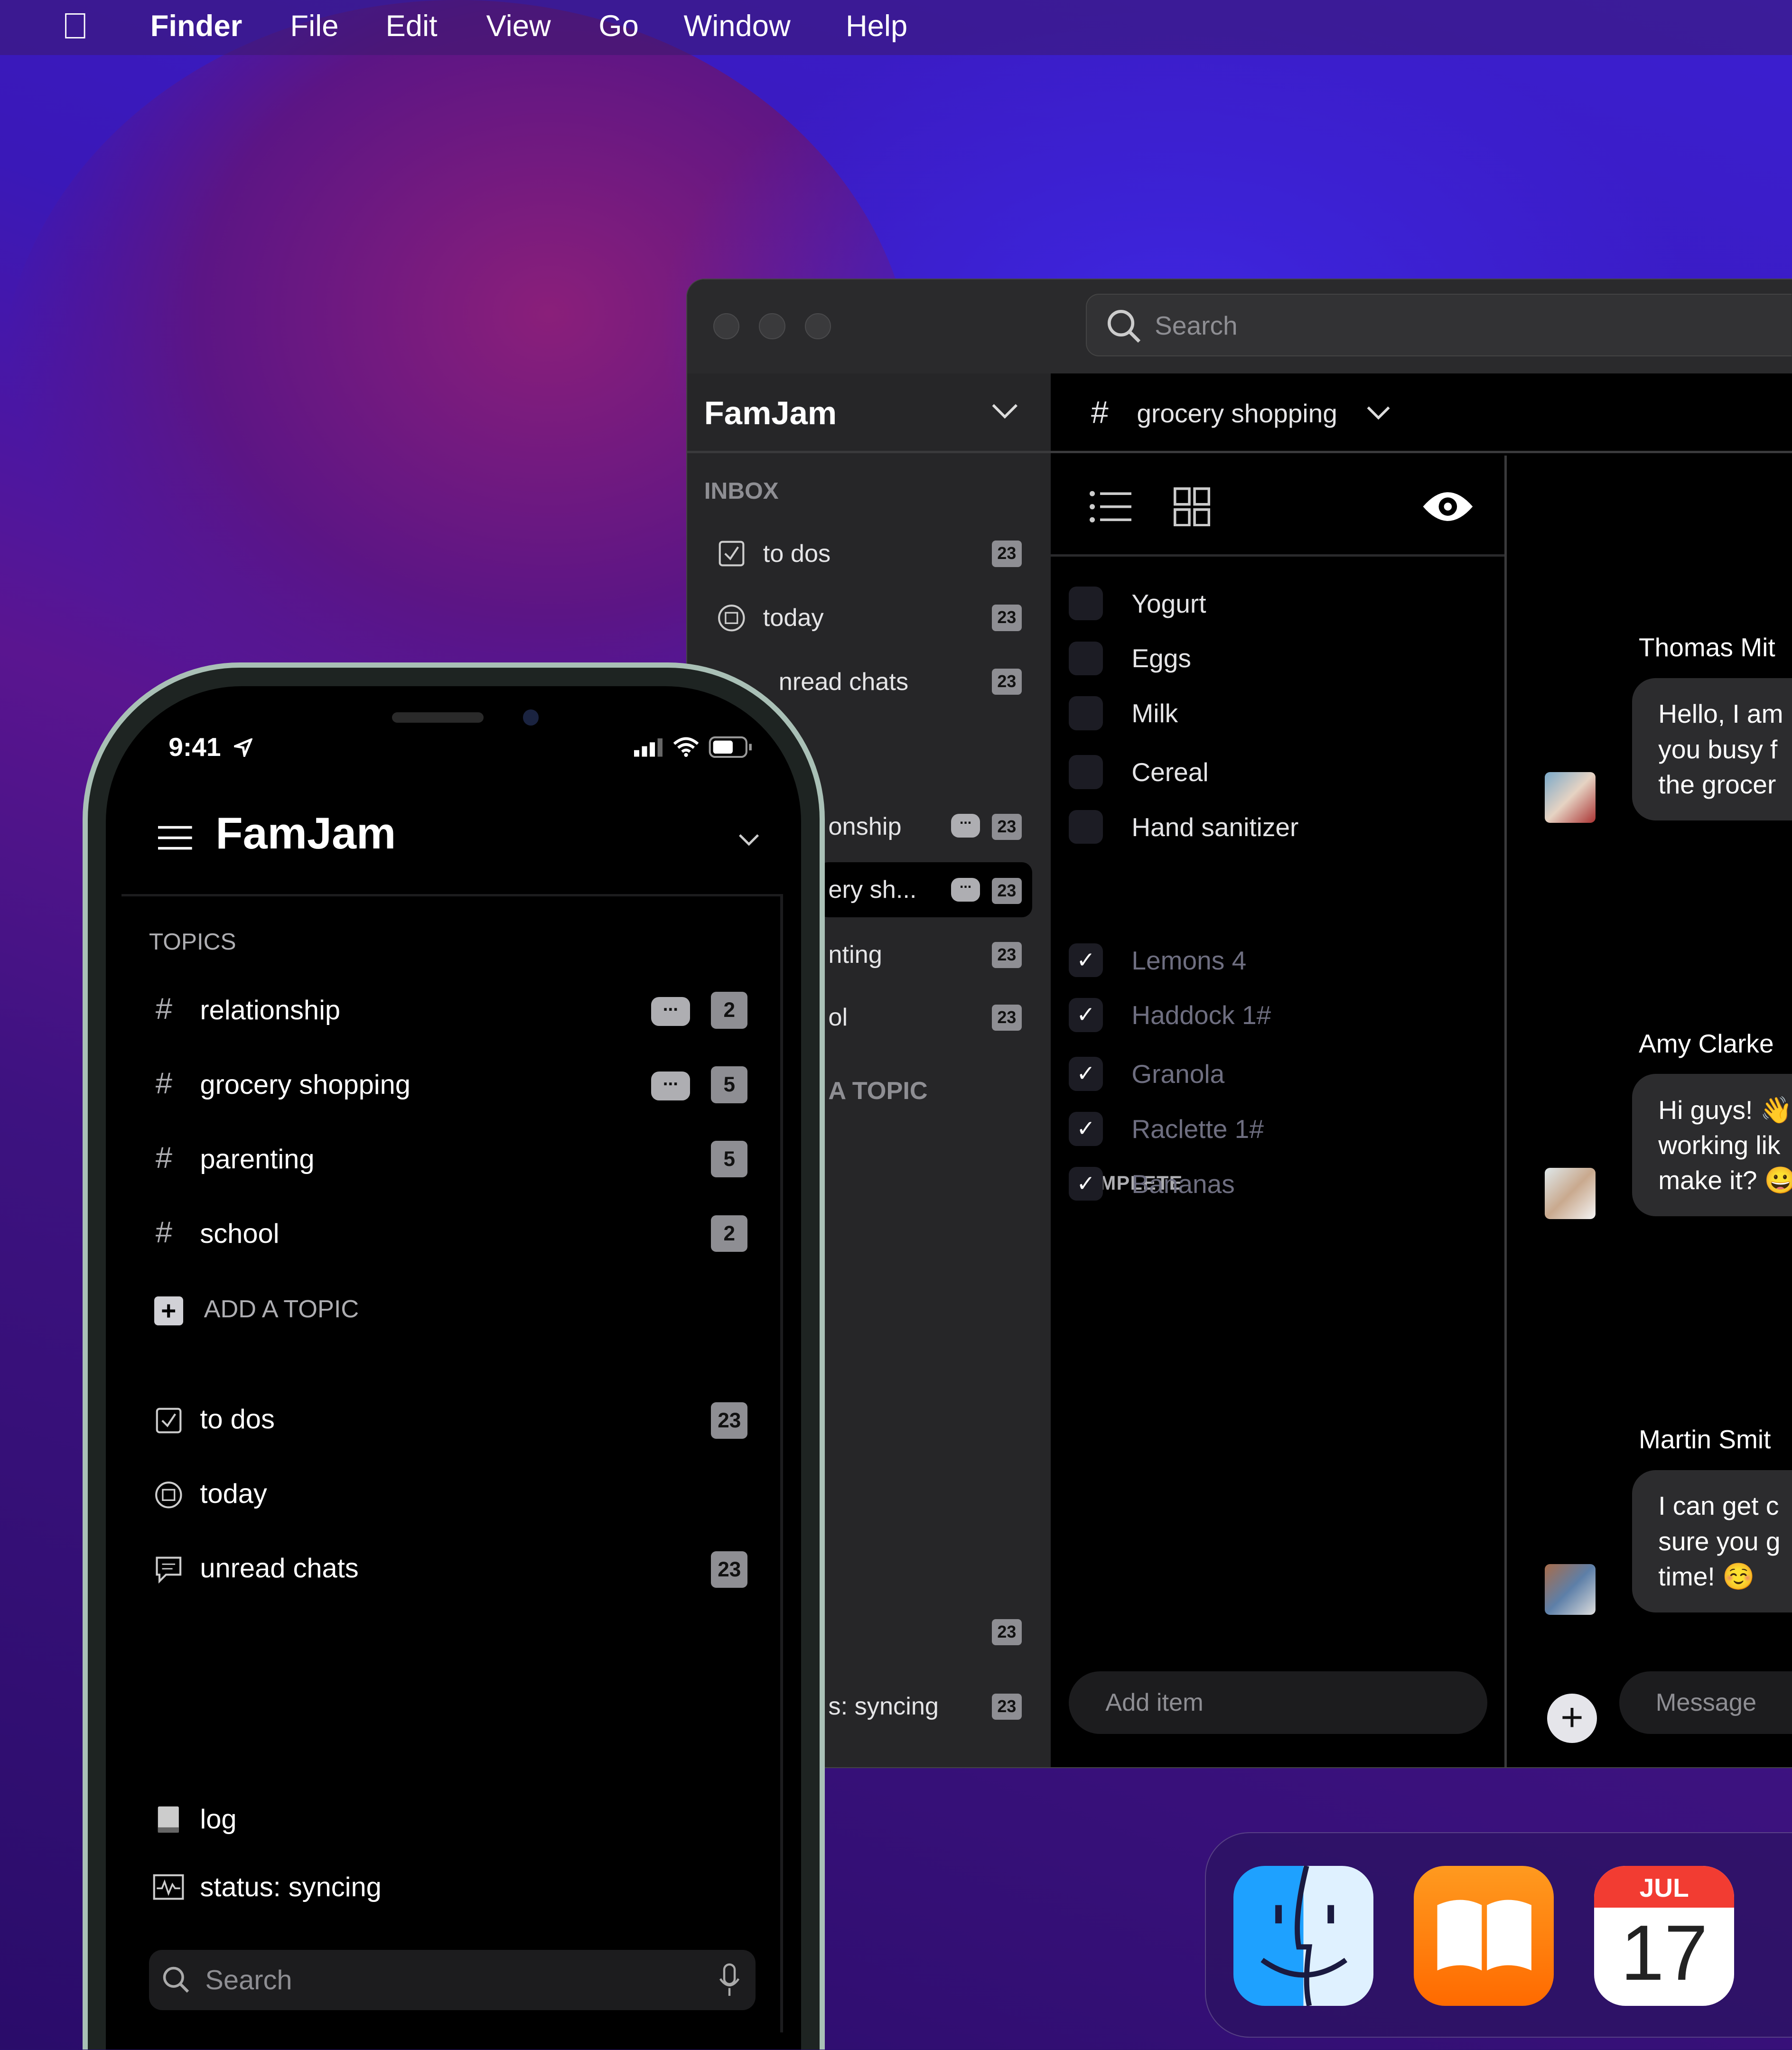  I want to click on plus-square-icon: +, so click(168, 1311).